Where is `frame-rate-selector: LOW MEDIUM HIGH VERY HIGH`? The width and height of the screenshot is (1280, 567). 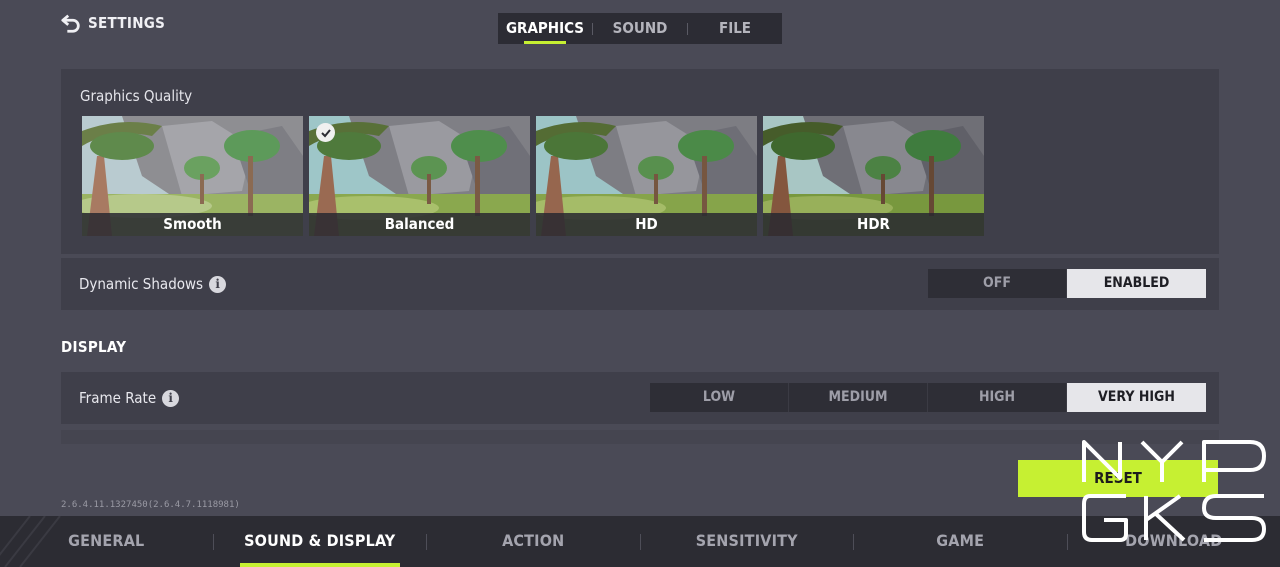 frame-rate-selector: LOW MEDIUM HIGH VERY HIGH is located at coordinates (928, 397).